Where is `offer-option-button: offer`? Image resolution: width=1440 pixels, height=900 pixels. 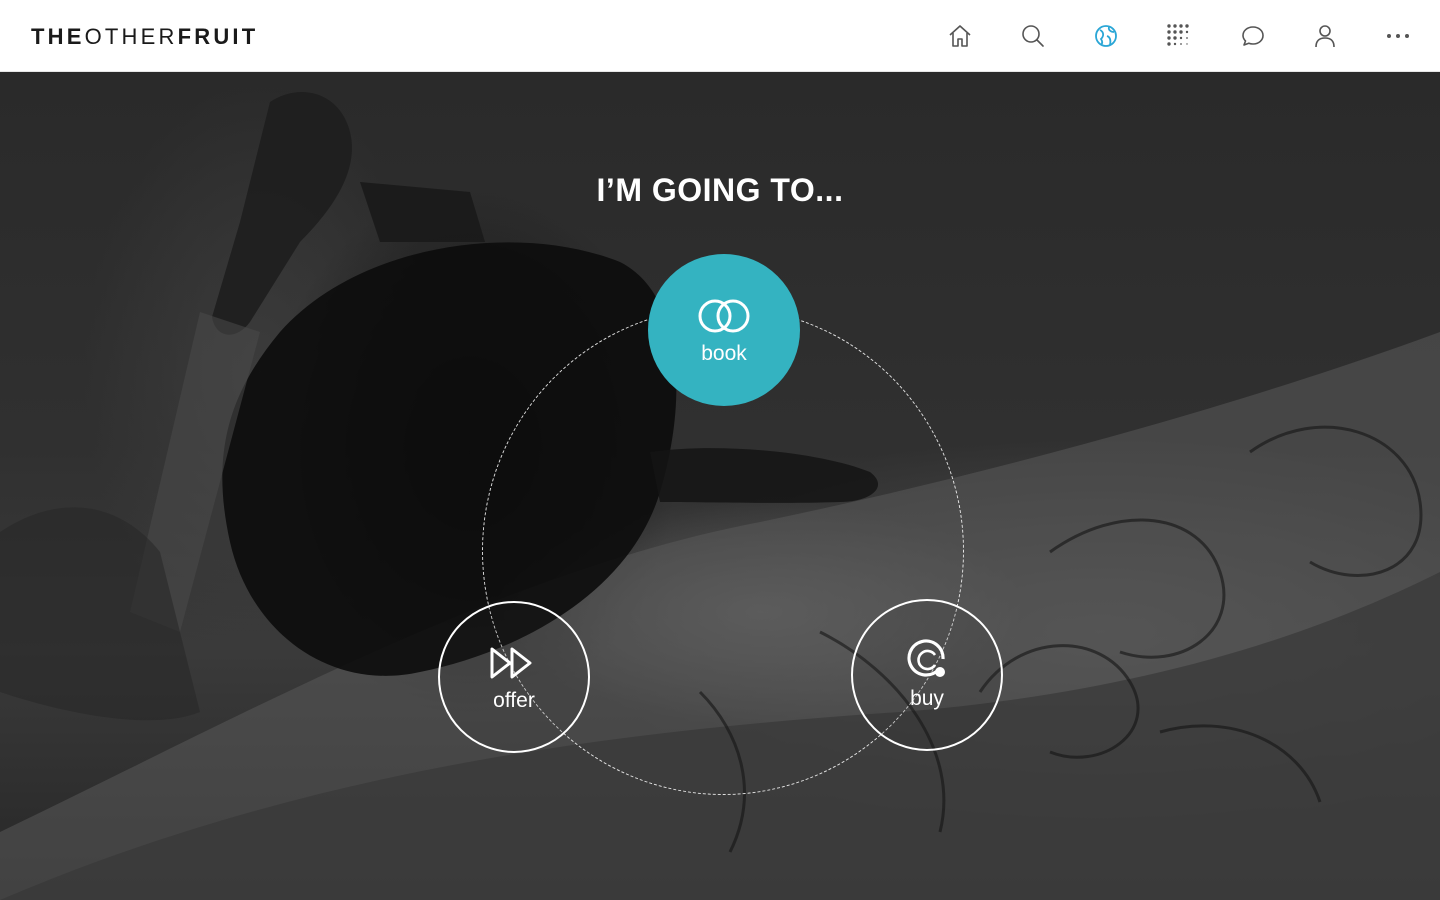
offer-option-button: offer is located at coordinates (514, 677).